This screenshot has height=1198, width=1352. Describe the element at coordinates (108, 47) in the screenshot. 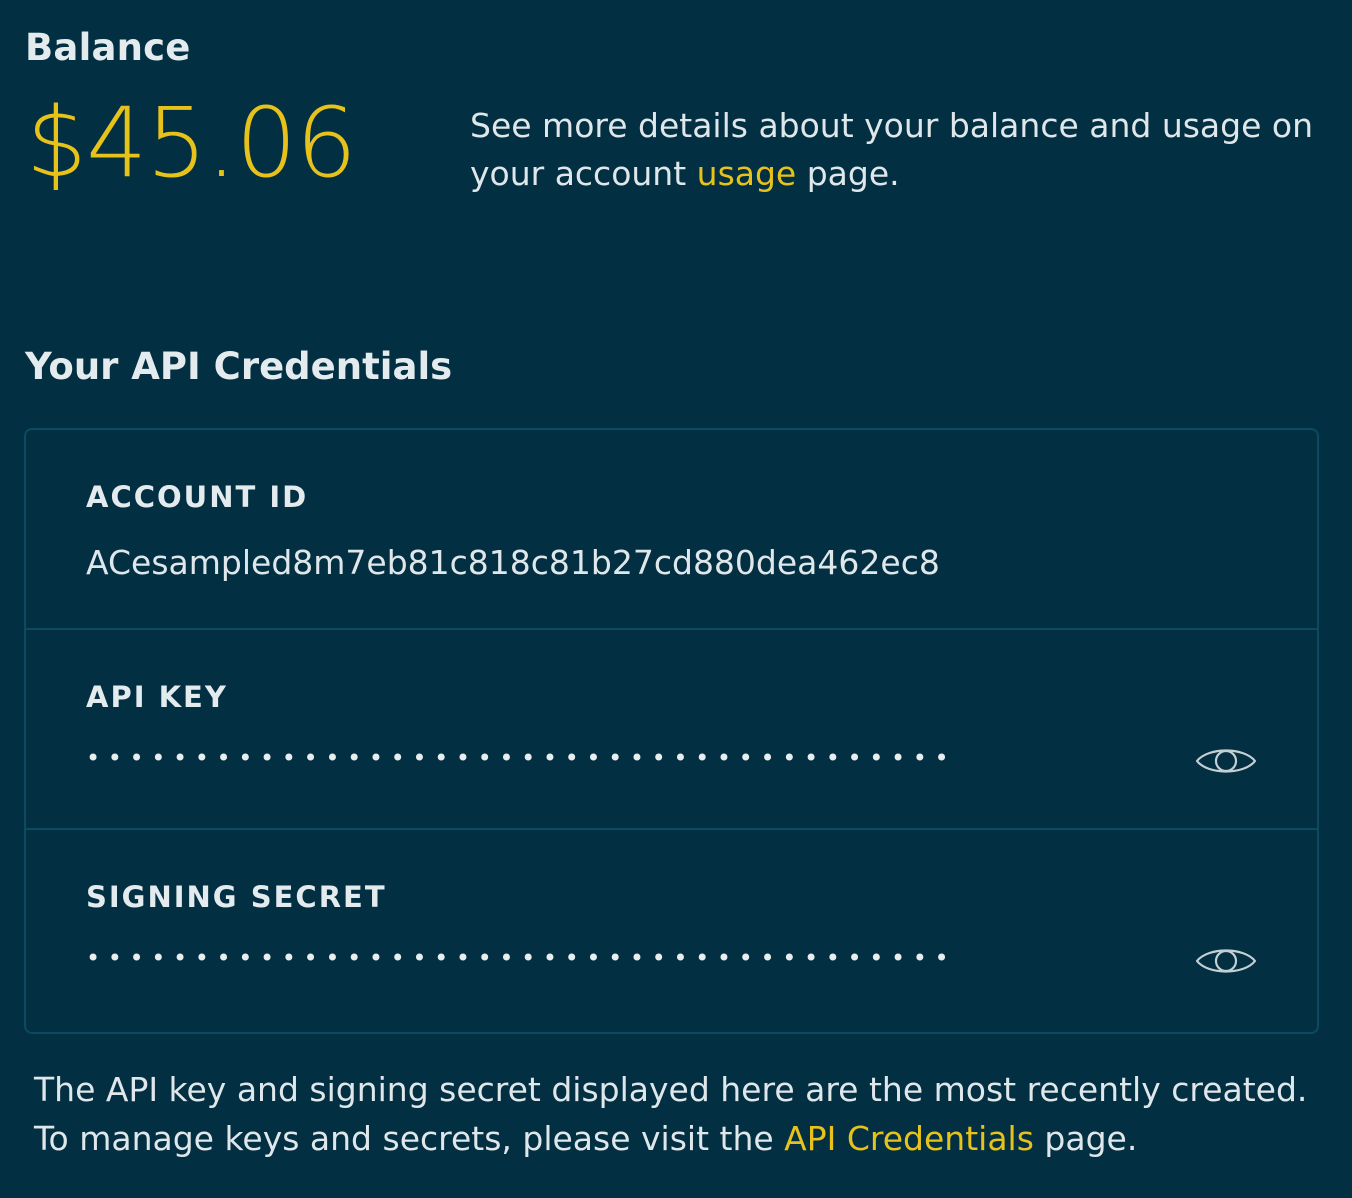

I see `balance-label: Balance` at that location.